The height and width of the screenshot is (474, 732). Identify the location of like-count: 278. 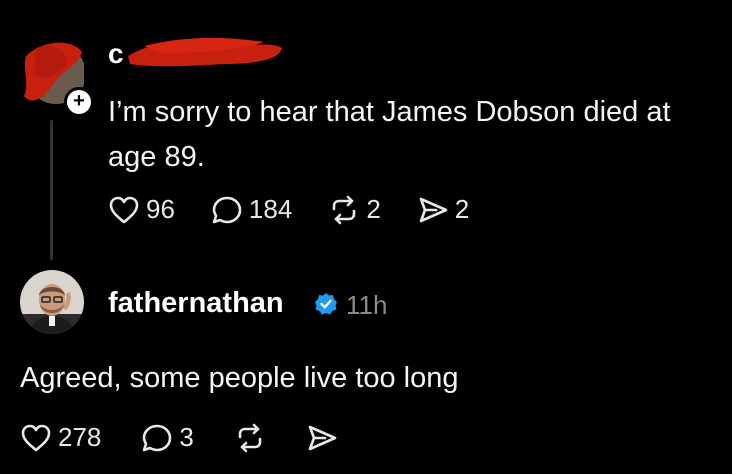
(80, 437).